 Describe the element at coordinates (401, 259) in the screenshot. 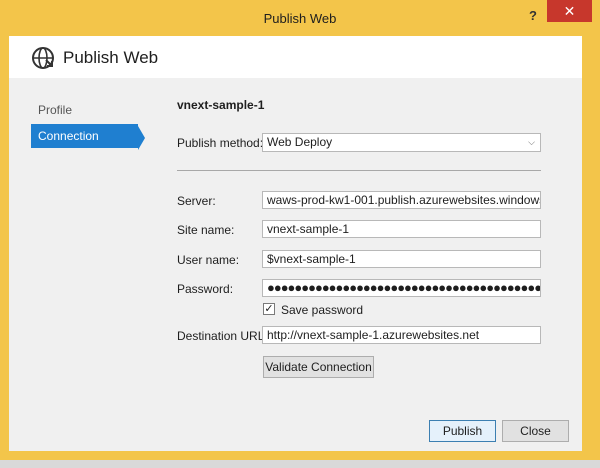

I see `user-name-field: $vnext-sample-1` at that location.